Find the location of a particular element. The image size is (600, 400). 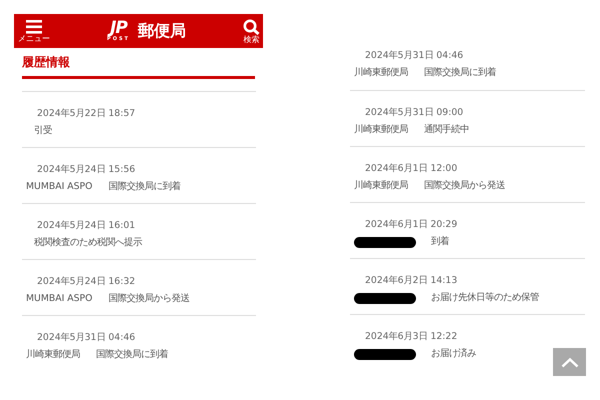

event-status: お届け先休日等のため保管 is located at coordinates (485, 298).